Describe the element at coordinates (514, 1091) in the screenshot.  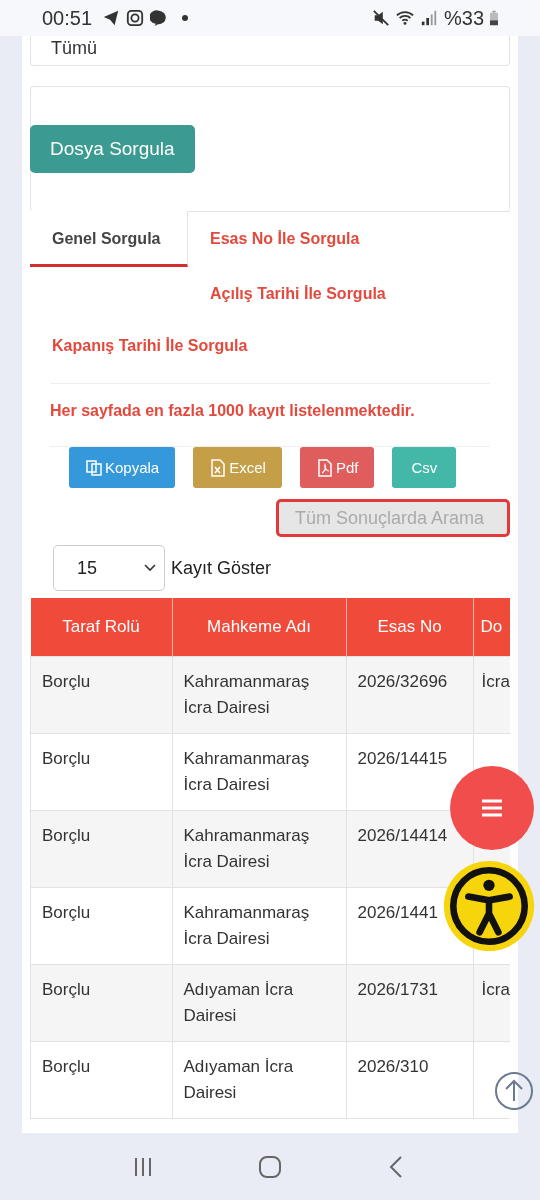
I see `scroll-up-icon` at that location.